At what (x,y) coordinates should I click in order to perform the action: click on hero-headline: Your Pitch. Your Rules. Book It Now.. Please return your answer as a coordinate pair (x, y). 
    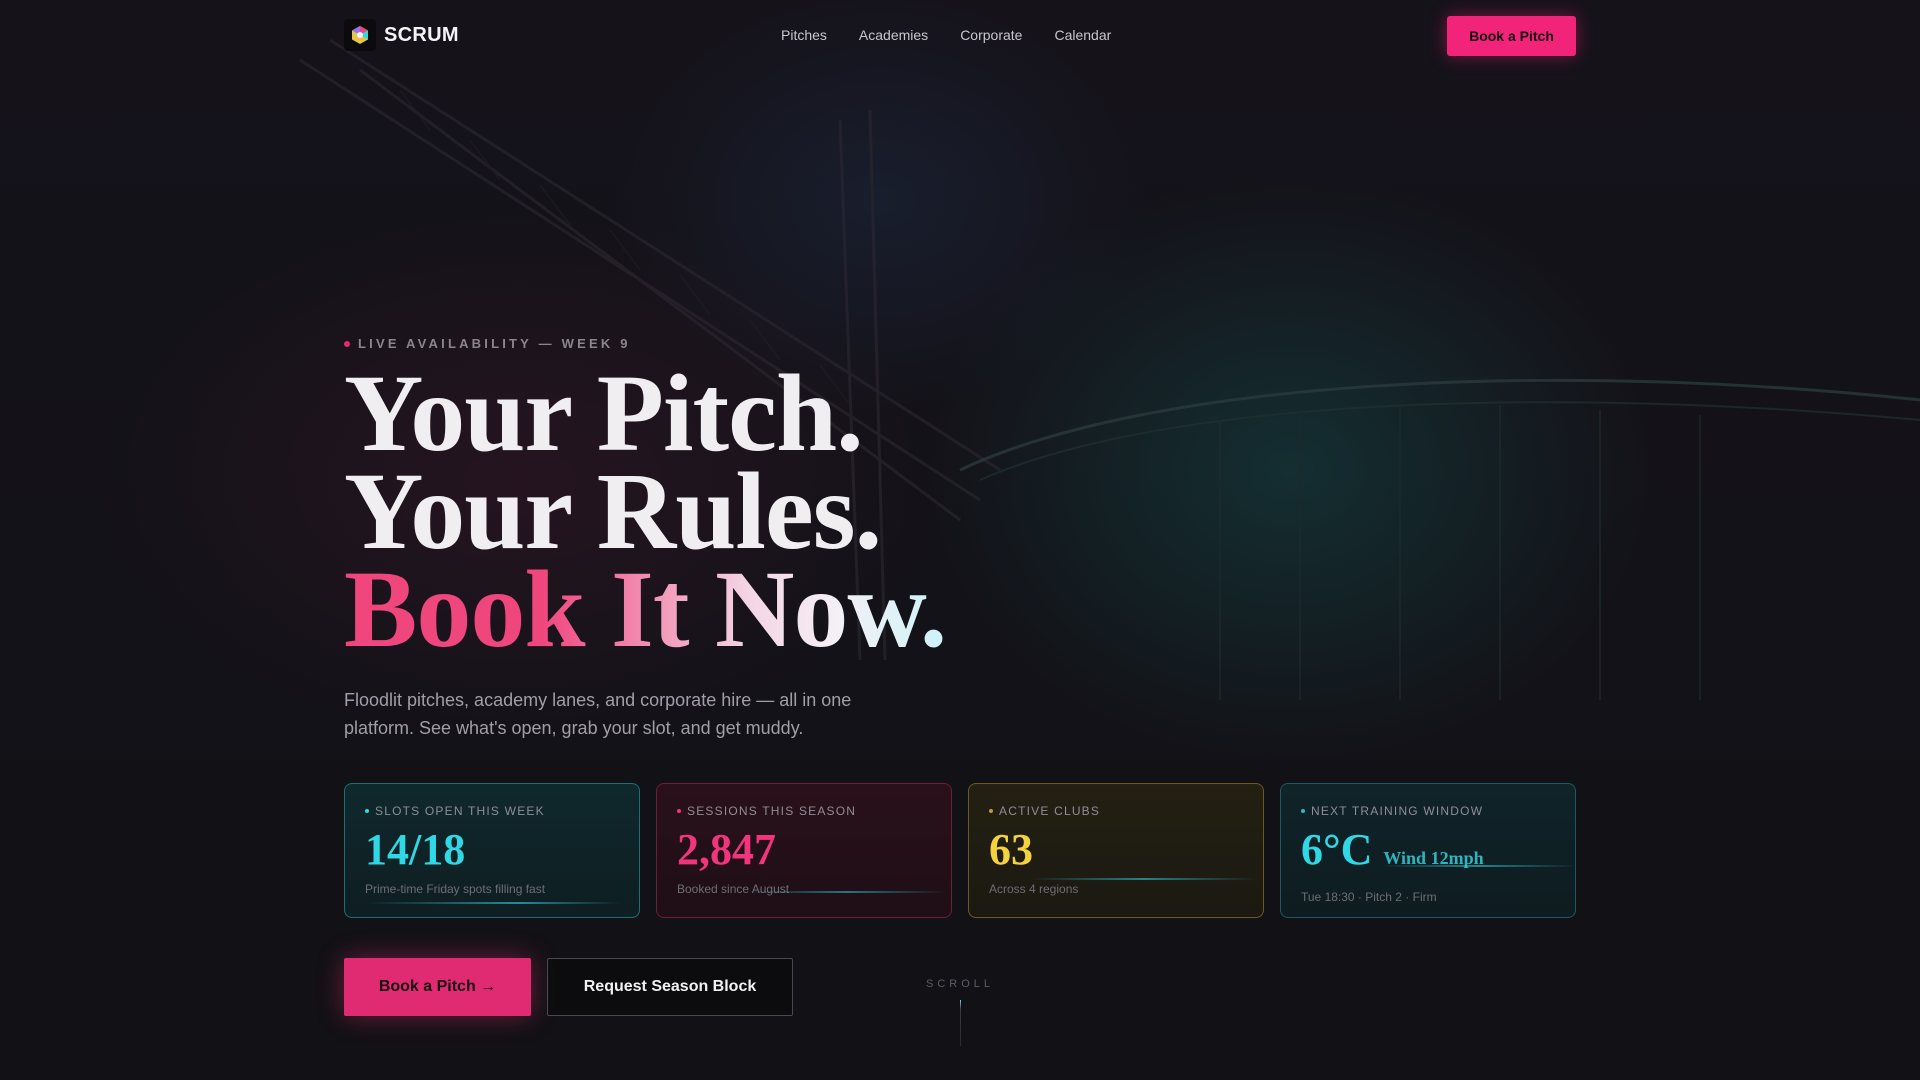
    Looking at the image, I should click on (794, 508).